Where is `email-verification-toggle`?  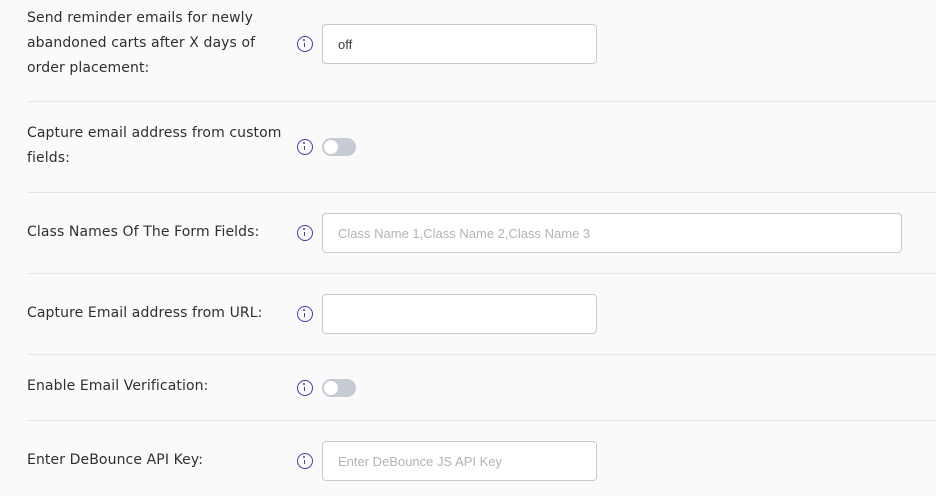 email-verification-toggle is located at coordinates (339, 388).